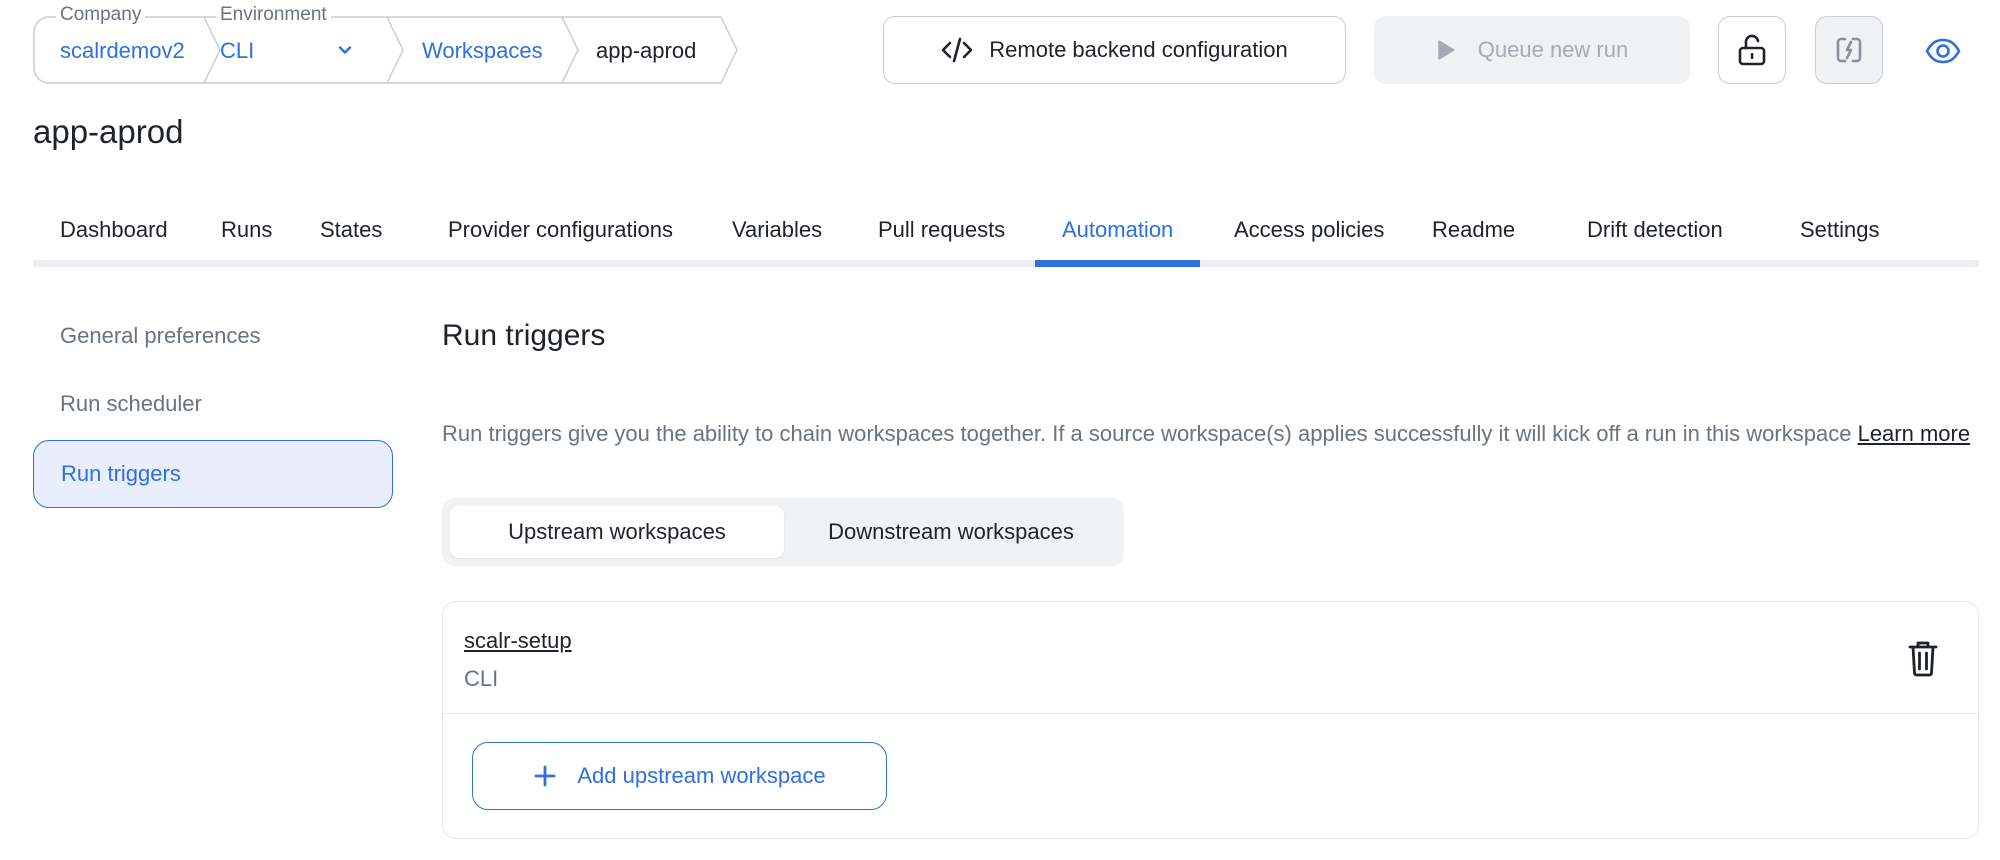 This screenshot has width=2000, height=860. What do you see at coordinates (237, 51) in the screenshot?
I see `environment-name: CLI` at bounding box center [237, 51].